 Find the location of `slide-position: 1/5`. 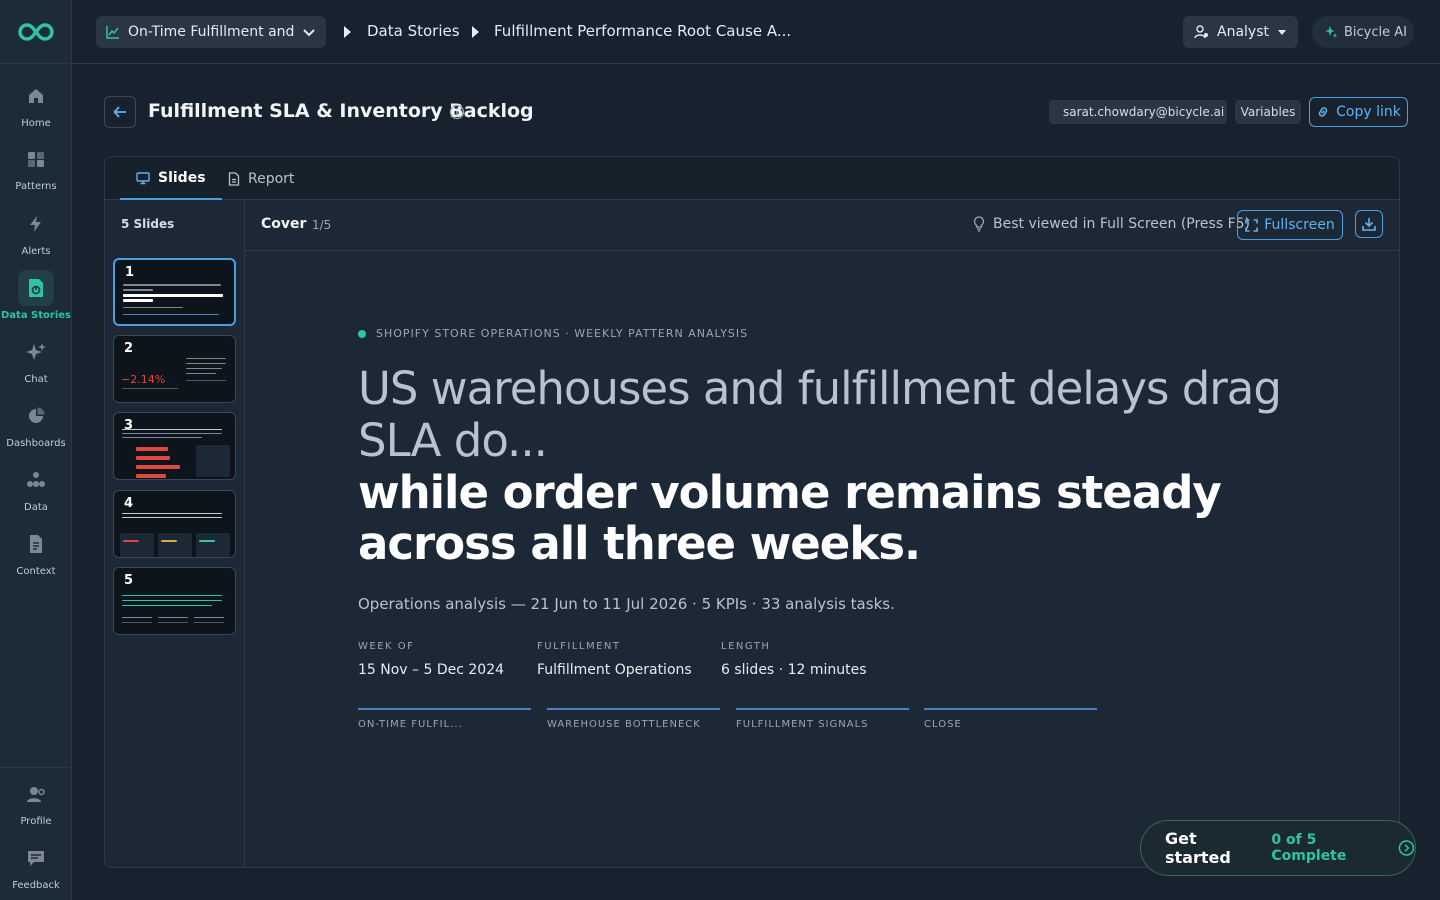

slide-position: 1/5 is located at coordinates (322, 225).